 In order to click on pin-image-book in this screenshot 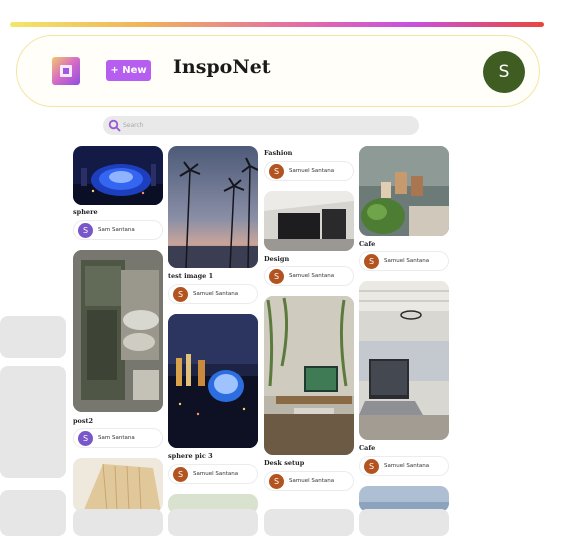, I will do `click(118, 485)`.